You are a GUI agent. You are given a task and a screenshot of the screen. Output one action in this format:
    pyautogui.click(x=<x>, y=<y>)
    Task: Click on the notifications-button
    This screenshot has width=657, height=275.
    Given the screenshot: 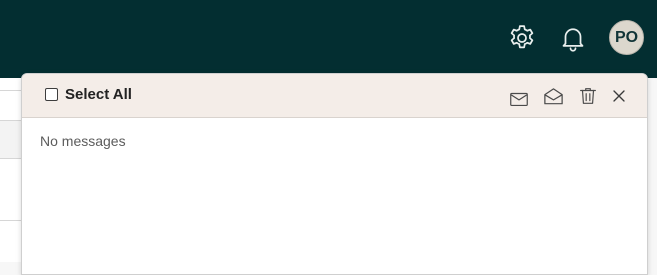 What is the action you would take?
    pyautogui.click(x=573, y=38)
    